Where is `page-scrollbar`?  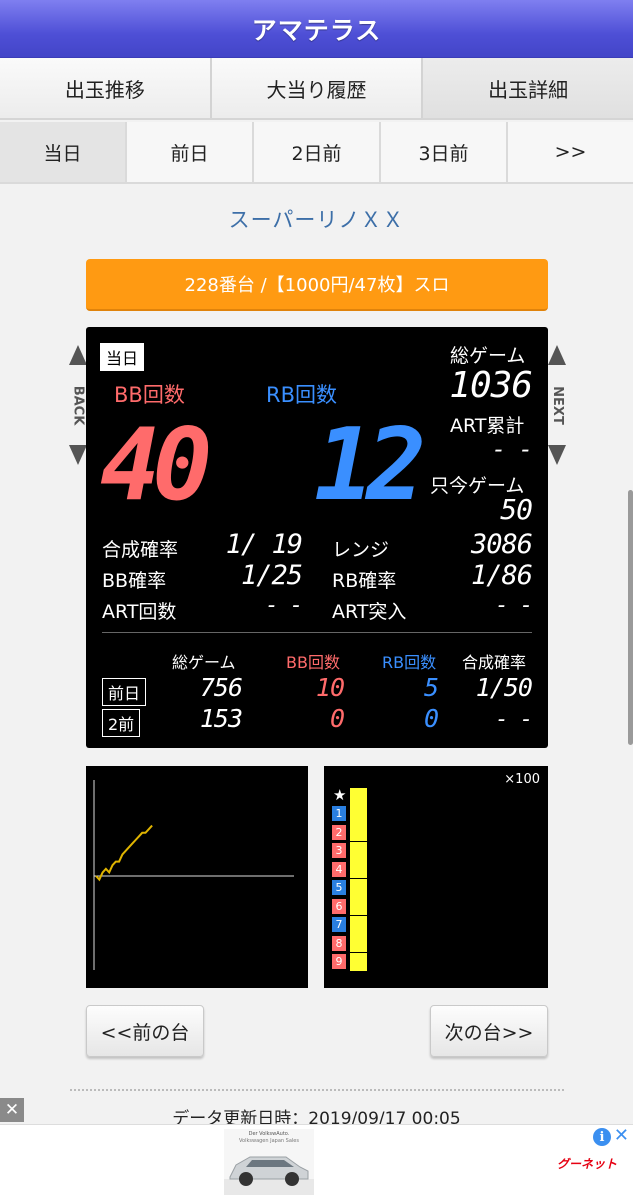
page-scrollbar is located at coordinates (630, 617).